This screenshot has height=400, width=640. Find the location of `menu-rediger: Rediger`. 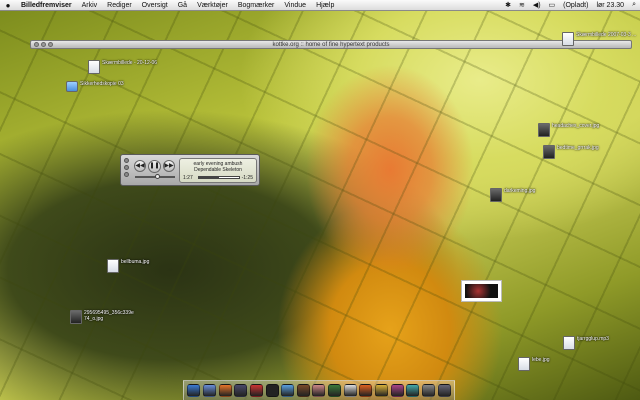

menu-rediger: Rediger is located at coordinates (119, 5).